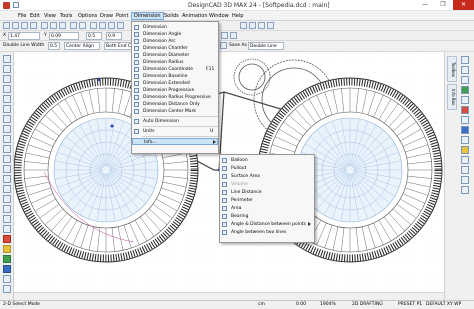 This screenshot has width=474, height=309. What do you see at coordinates (223, 45) in the screenshot?
I see `save-as-icon` at bounding box center [223, 45].